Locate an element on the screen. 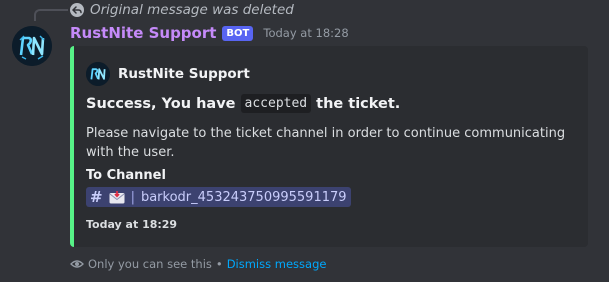 This screenshot has height=282, width=609. embed-title-after: the ticket. is located at coordinates (358, 103).